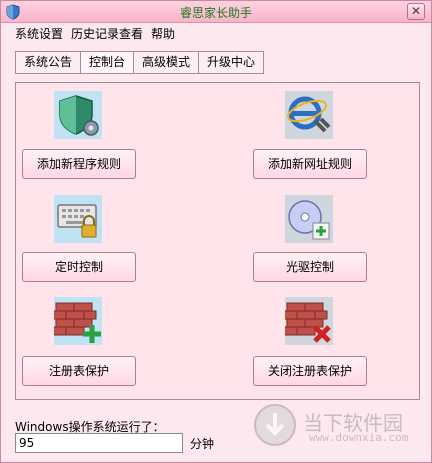 The image size is (432, 463). I want to click on registry-protect-button: 注册表保护, so click(79, 371).